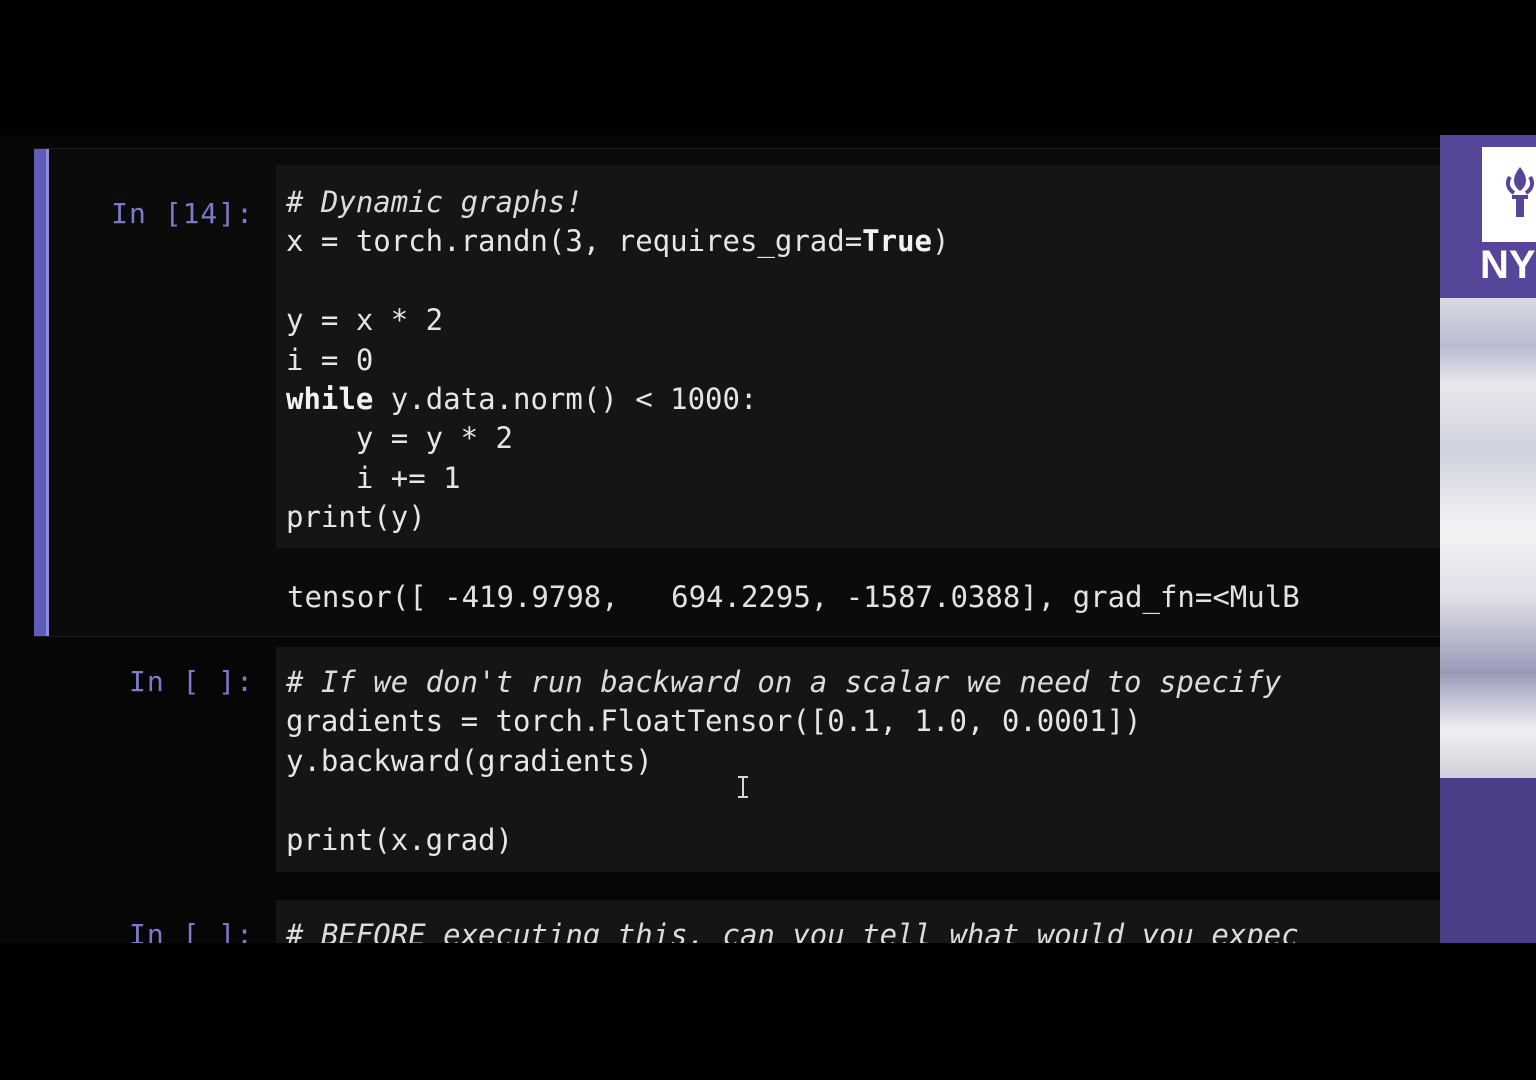 This screenshot has height=1080, width=1536. What do you see at coordinates (618, 241) in the screenshot?
I see `code-line: x = torch.randn(3, requires_grad=True)` at bounding box center [618, 241].